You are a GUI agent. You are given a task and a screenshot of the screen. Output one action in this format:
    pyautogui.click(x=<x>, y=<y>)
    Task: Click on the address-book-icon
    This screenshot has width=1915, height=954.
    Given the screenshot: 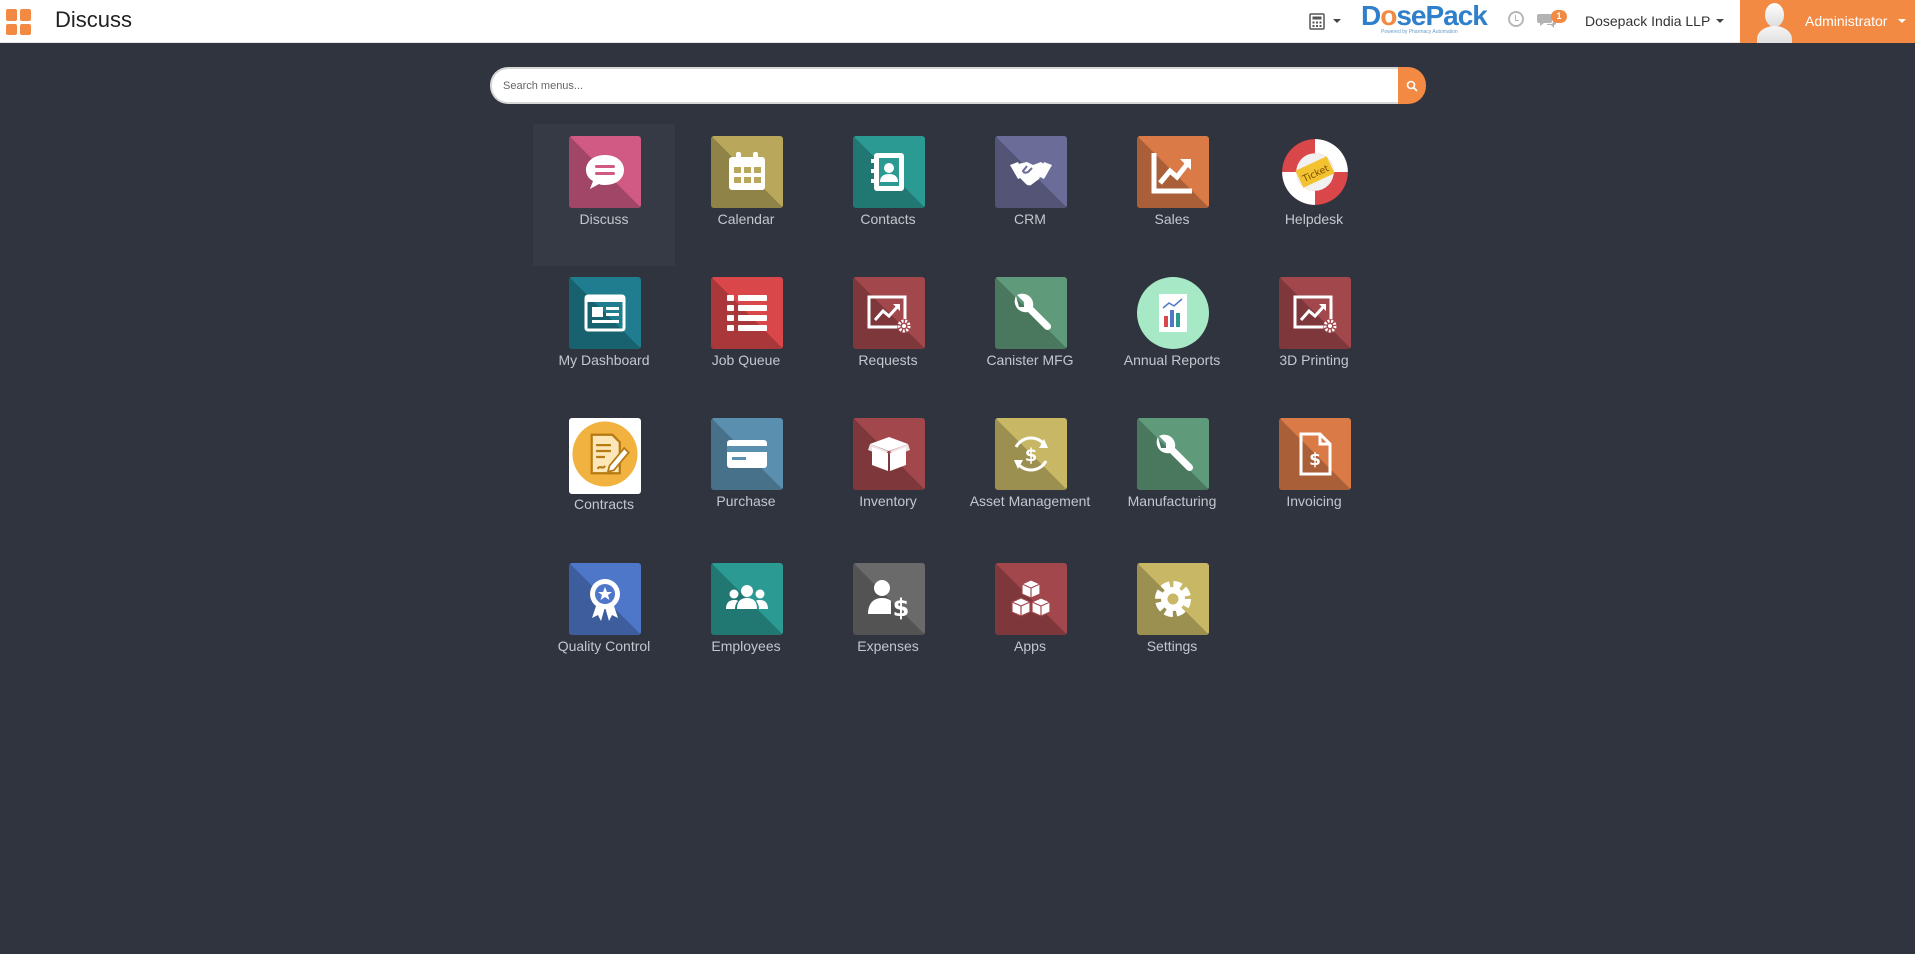 What is the action you would take?
    pyautogui.click(x=889, y=172)
    